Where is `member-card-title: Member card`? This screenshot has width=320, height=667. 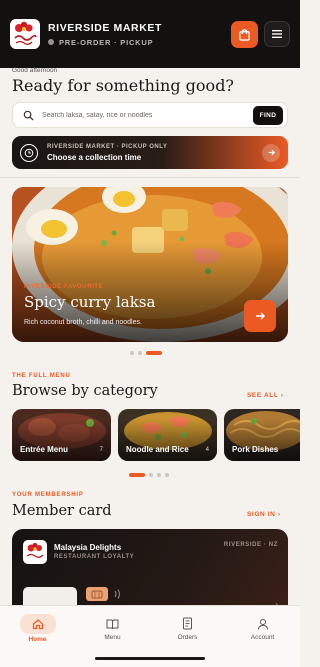
member-card-title: Member card is located at coordinates (62, 511).